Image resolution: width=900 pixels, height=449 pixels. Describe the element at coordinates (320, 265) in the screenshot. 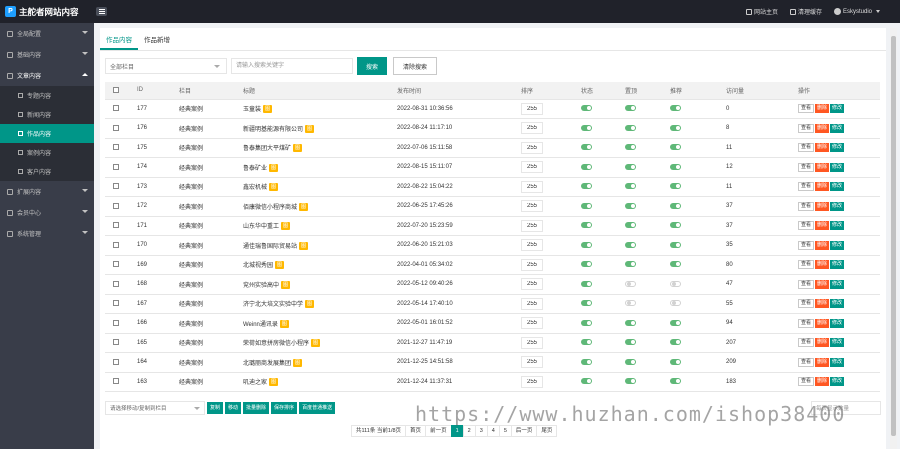

I see `cell-title: 北城视秀园图` at that location.